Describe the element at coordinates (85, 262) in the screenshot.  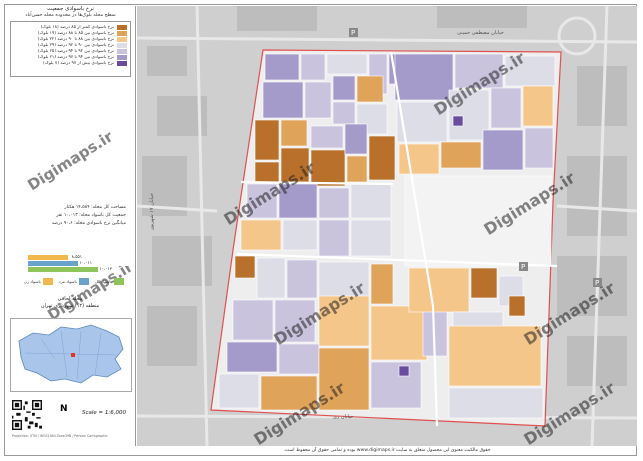
I see `bar-label: ۱۰،۰۱۱` at that location.